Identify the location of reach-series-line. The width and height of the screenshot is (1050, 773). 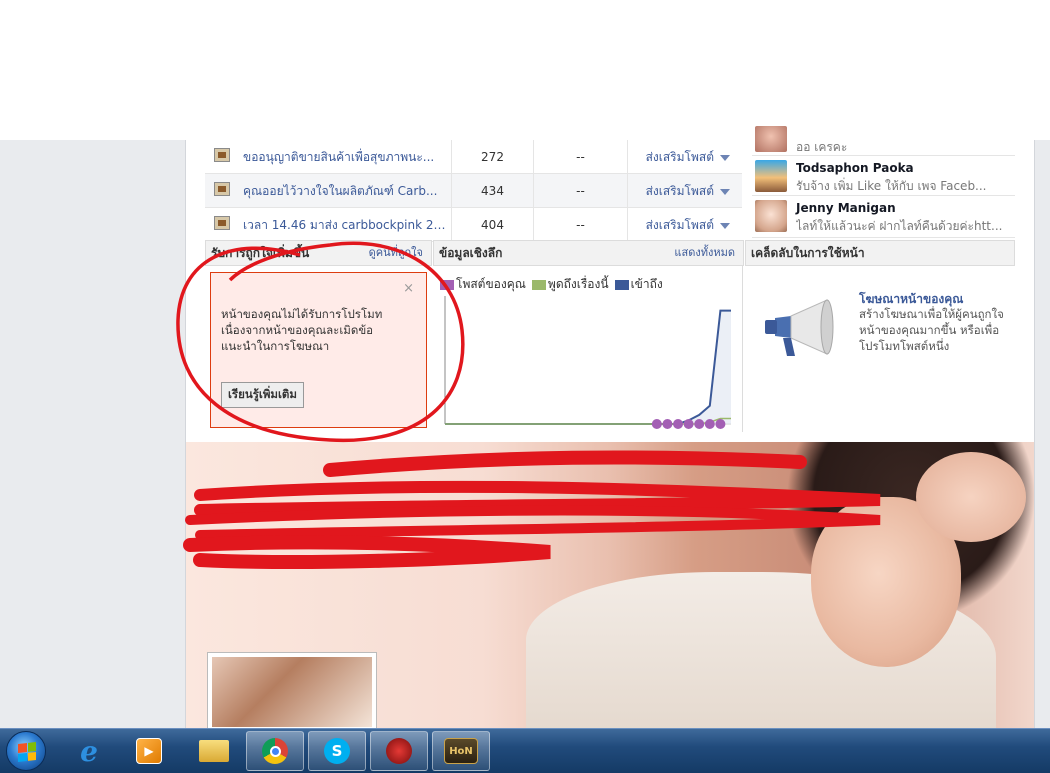
(588, 367).